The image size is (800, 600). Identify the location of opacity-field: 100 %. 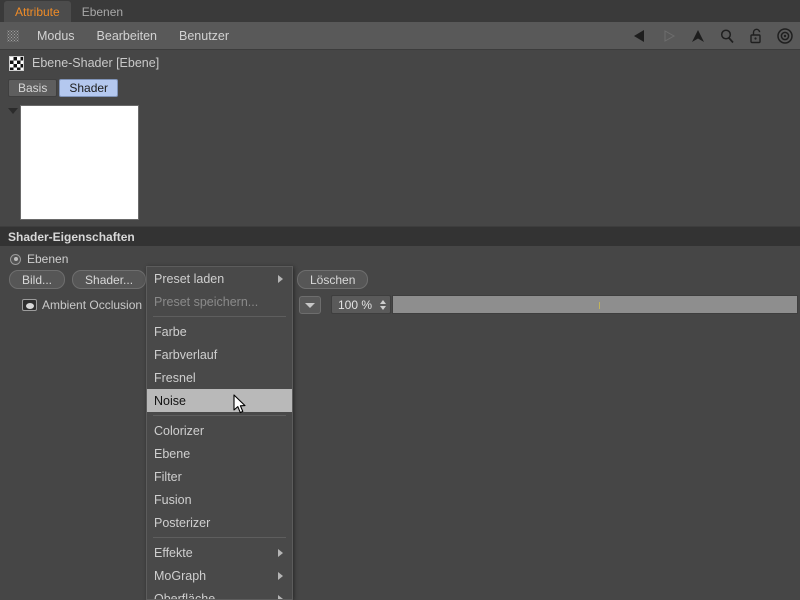
(361, 304).